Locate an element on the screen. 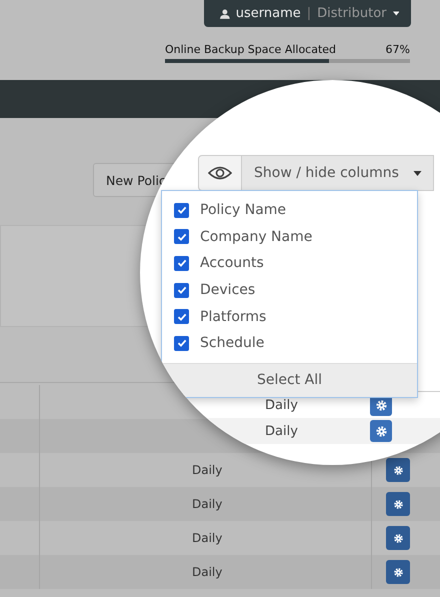 This screenshot has height=597, width=440. user-menu-button: username | Distributor is located at coordinates (307, 13).